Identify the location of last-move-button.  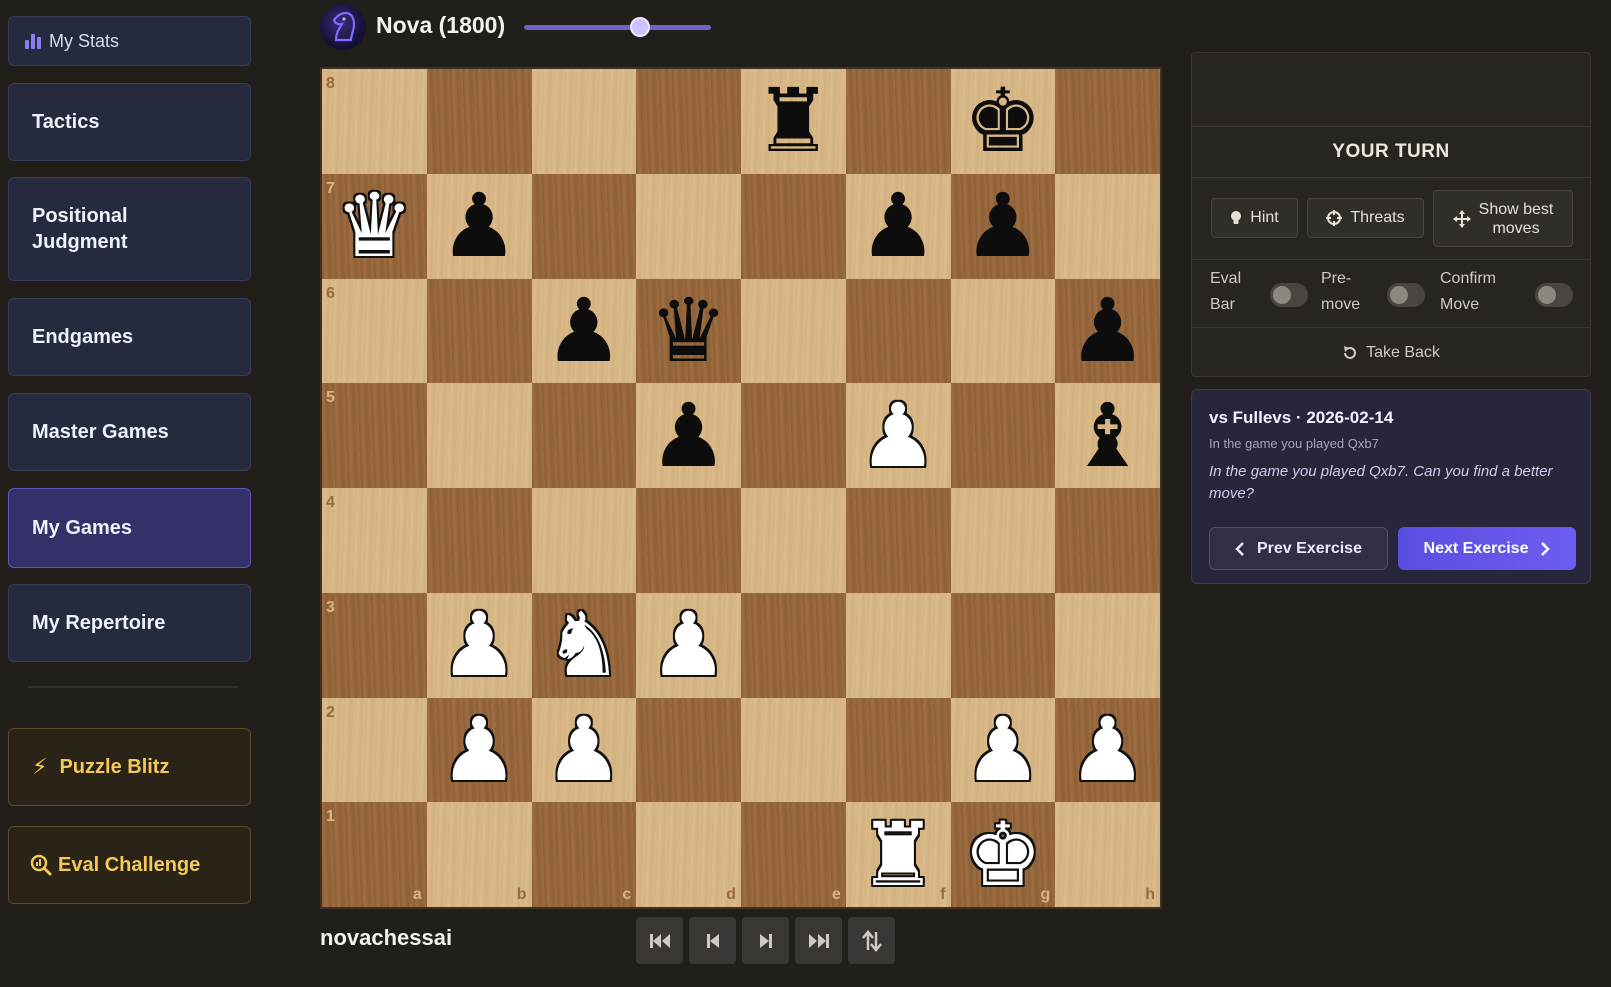
(818, 940).